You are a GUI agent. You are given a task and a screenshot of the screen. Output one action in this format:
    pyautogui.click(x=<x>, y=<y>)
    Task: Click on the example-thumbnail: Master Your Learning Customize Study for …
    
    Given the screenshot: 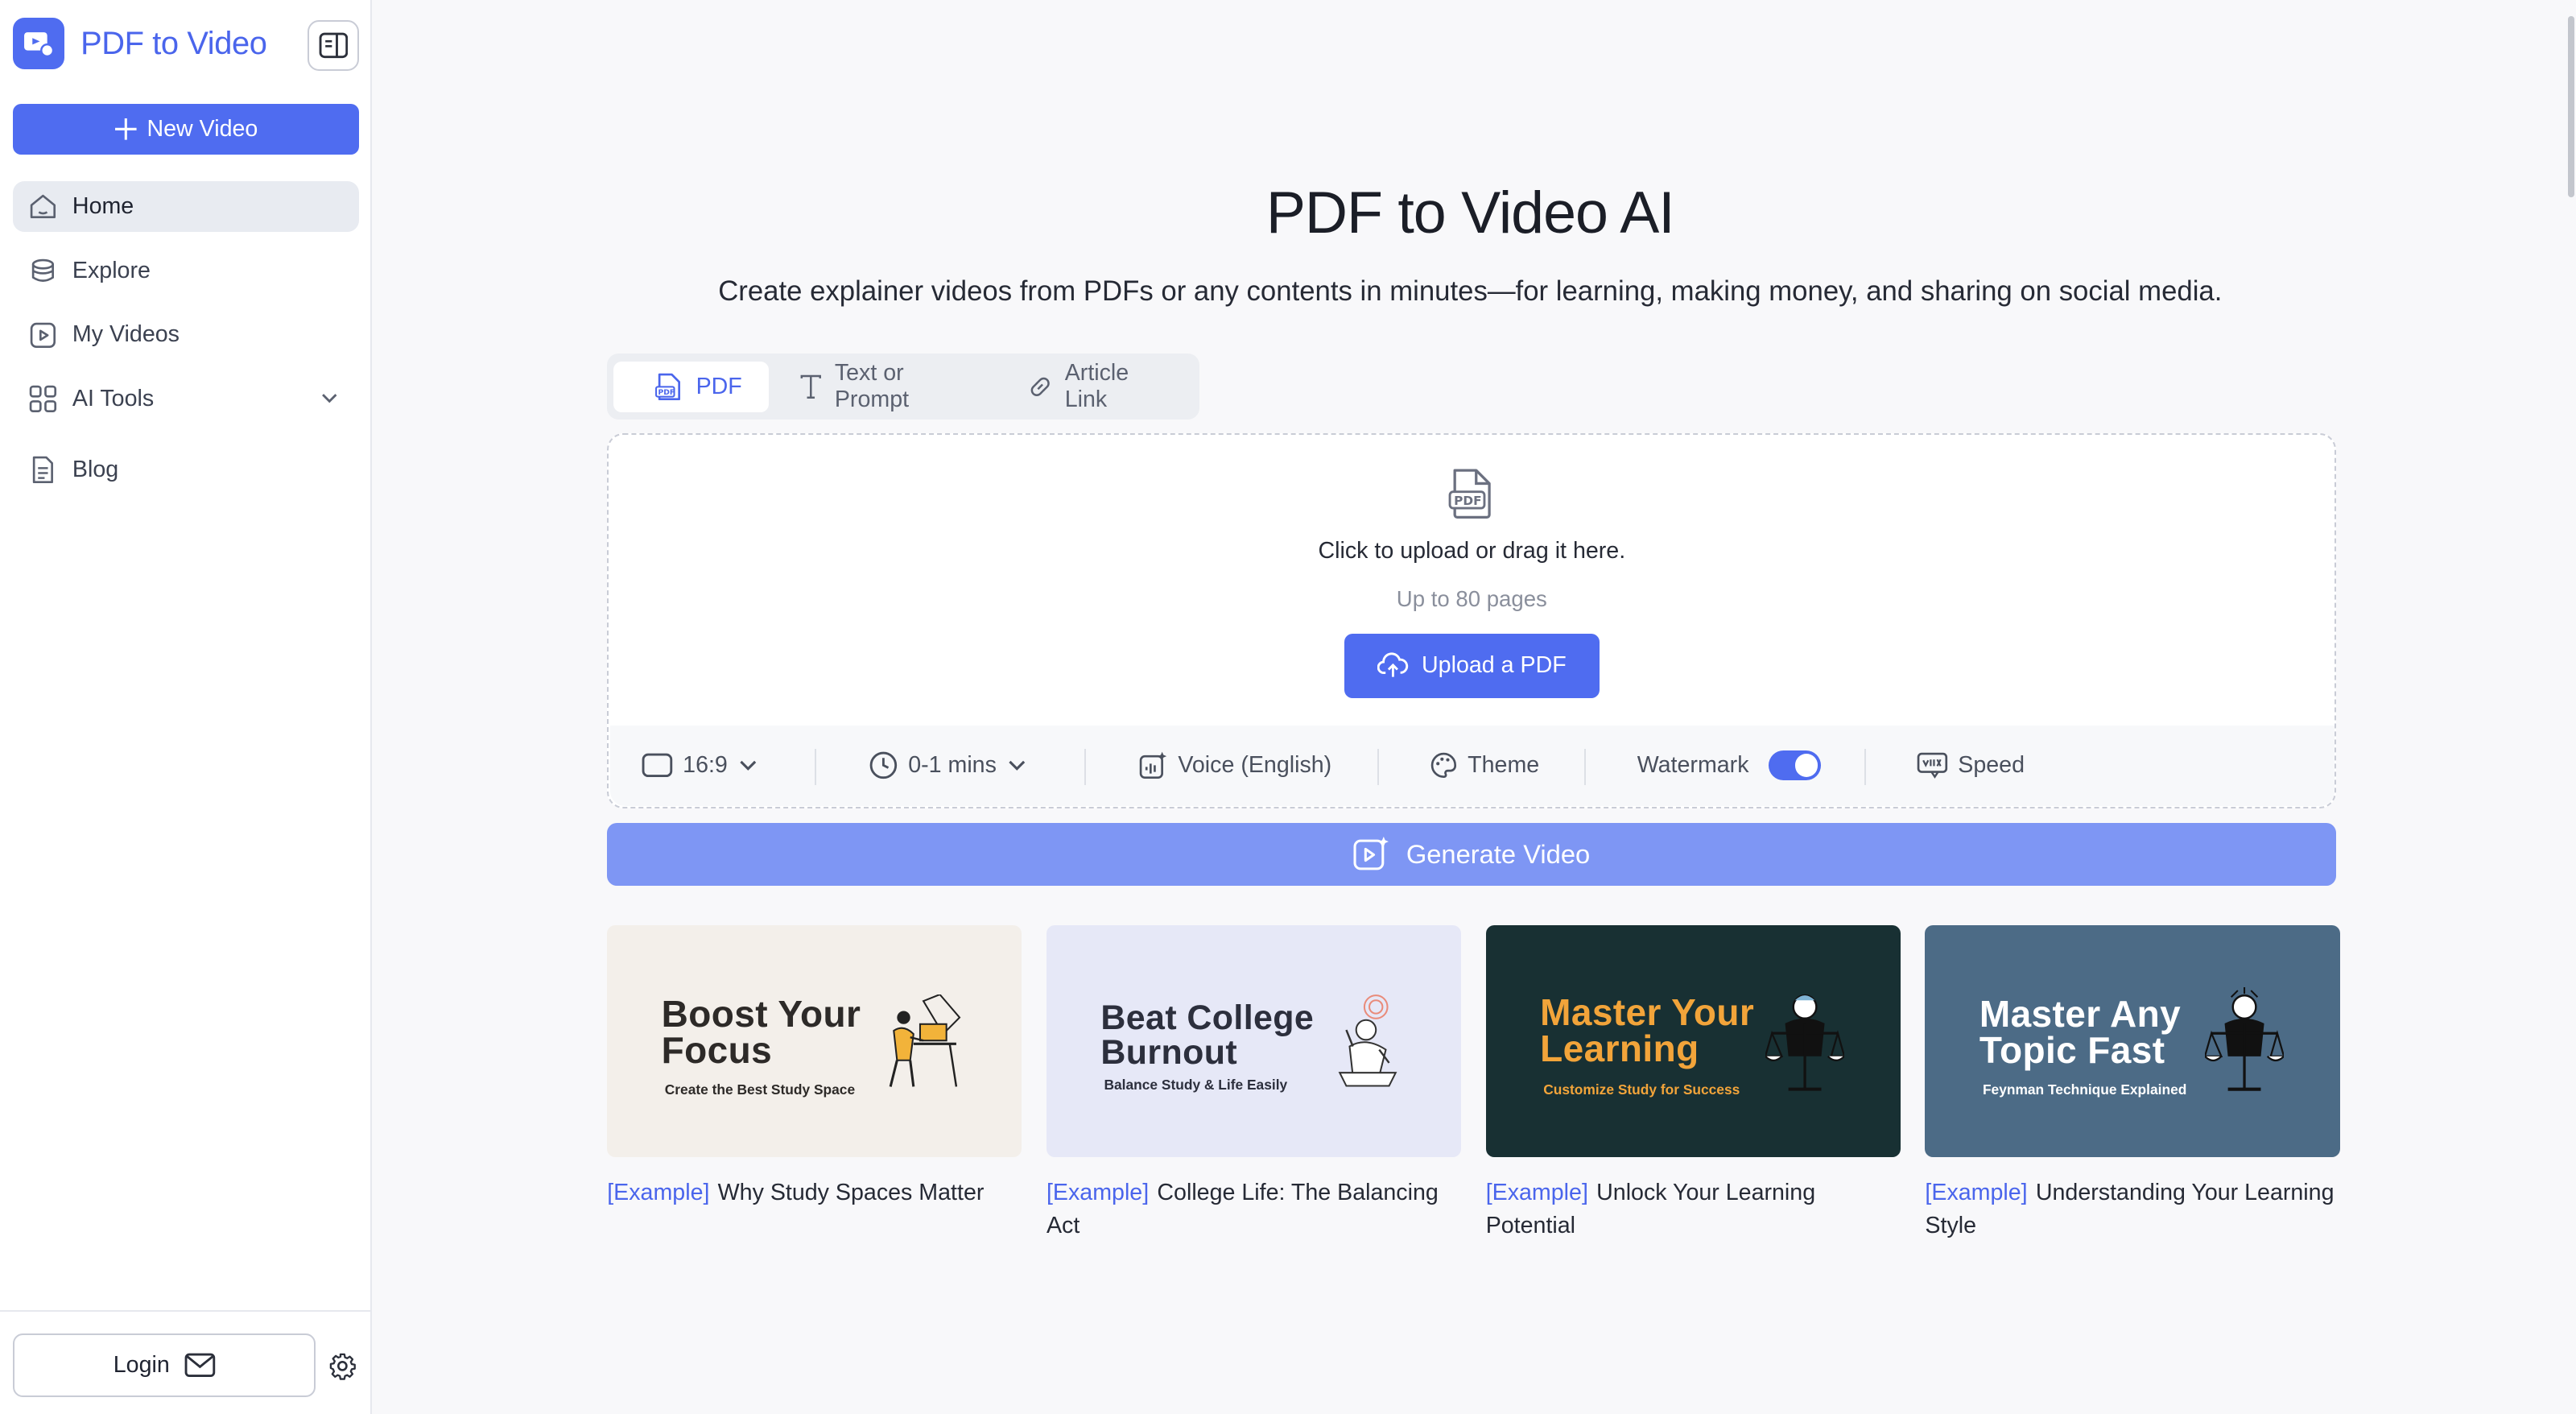 What is the action you would take?
    pyautogui.click(x=1693, y=1040)
    